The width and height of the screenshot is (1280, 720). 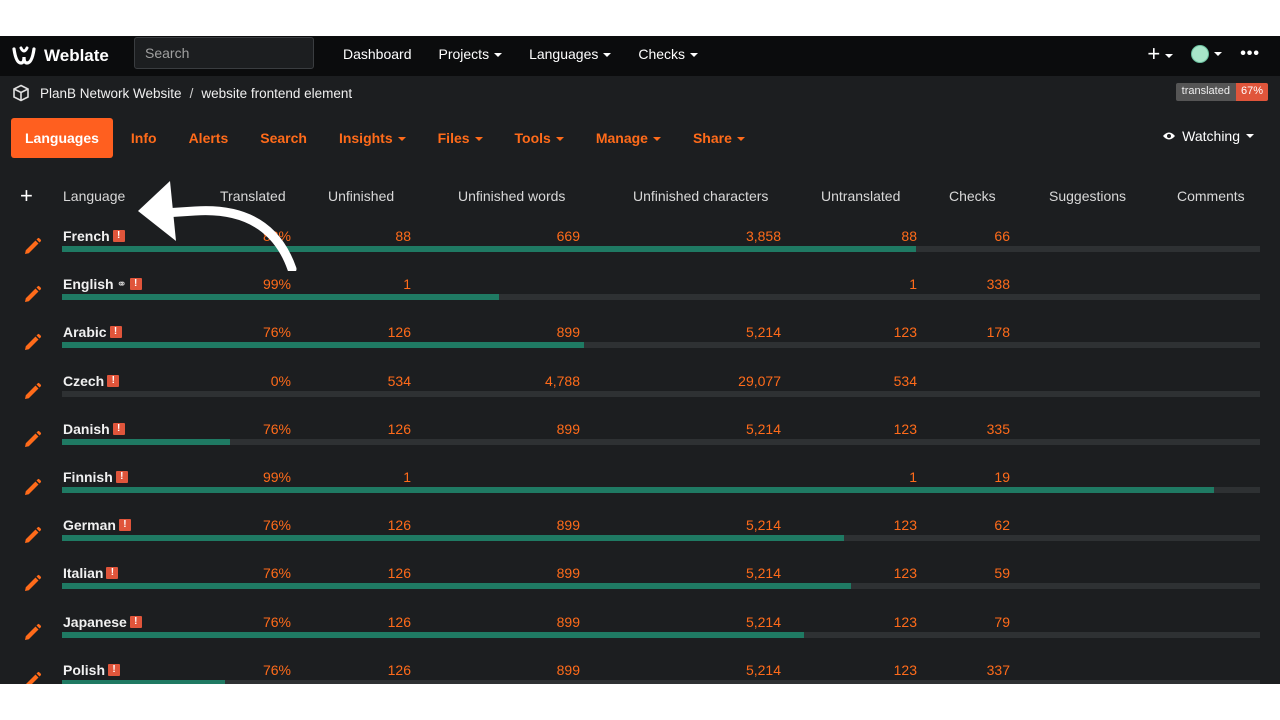 I want to click on cell-checks: 338, so click(x=998, y=284).